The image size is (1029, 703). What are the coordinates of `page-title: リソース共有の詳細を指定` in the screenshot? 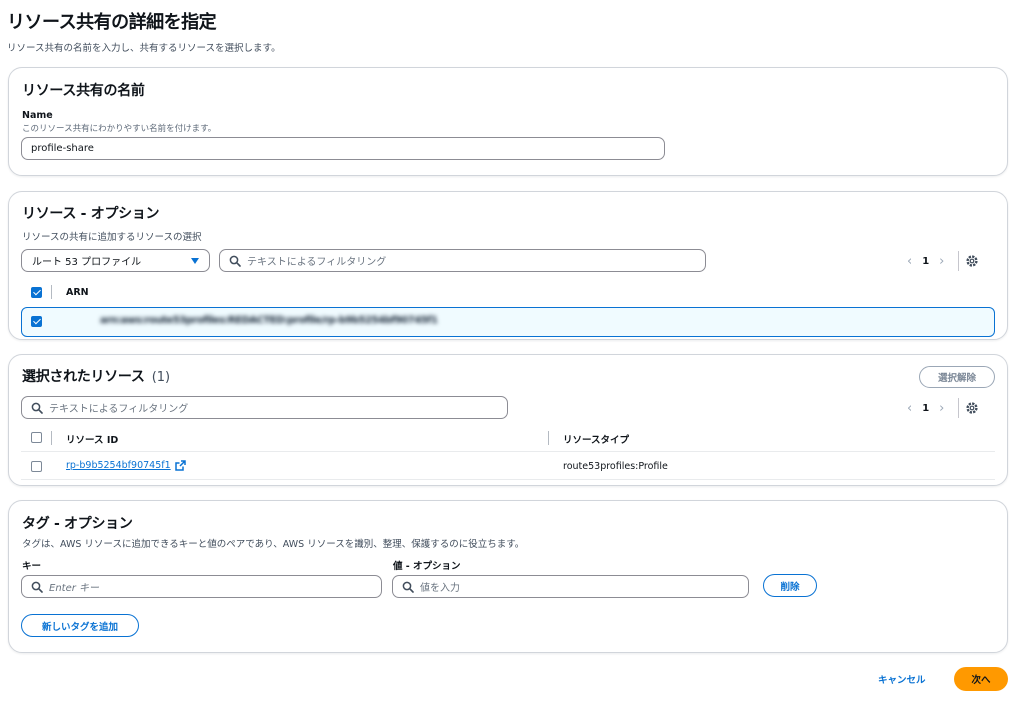 It's located at (112, 22).